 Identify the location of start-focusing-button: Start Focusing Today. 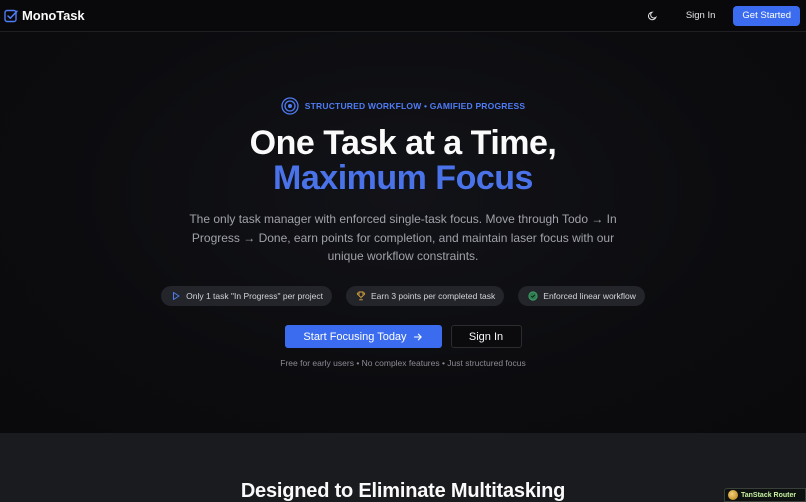
(363, 336).